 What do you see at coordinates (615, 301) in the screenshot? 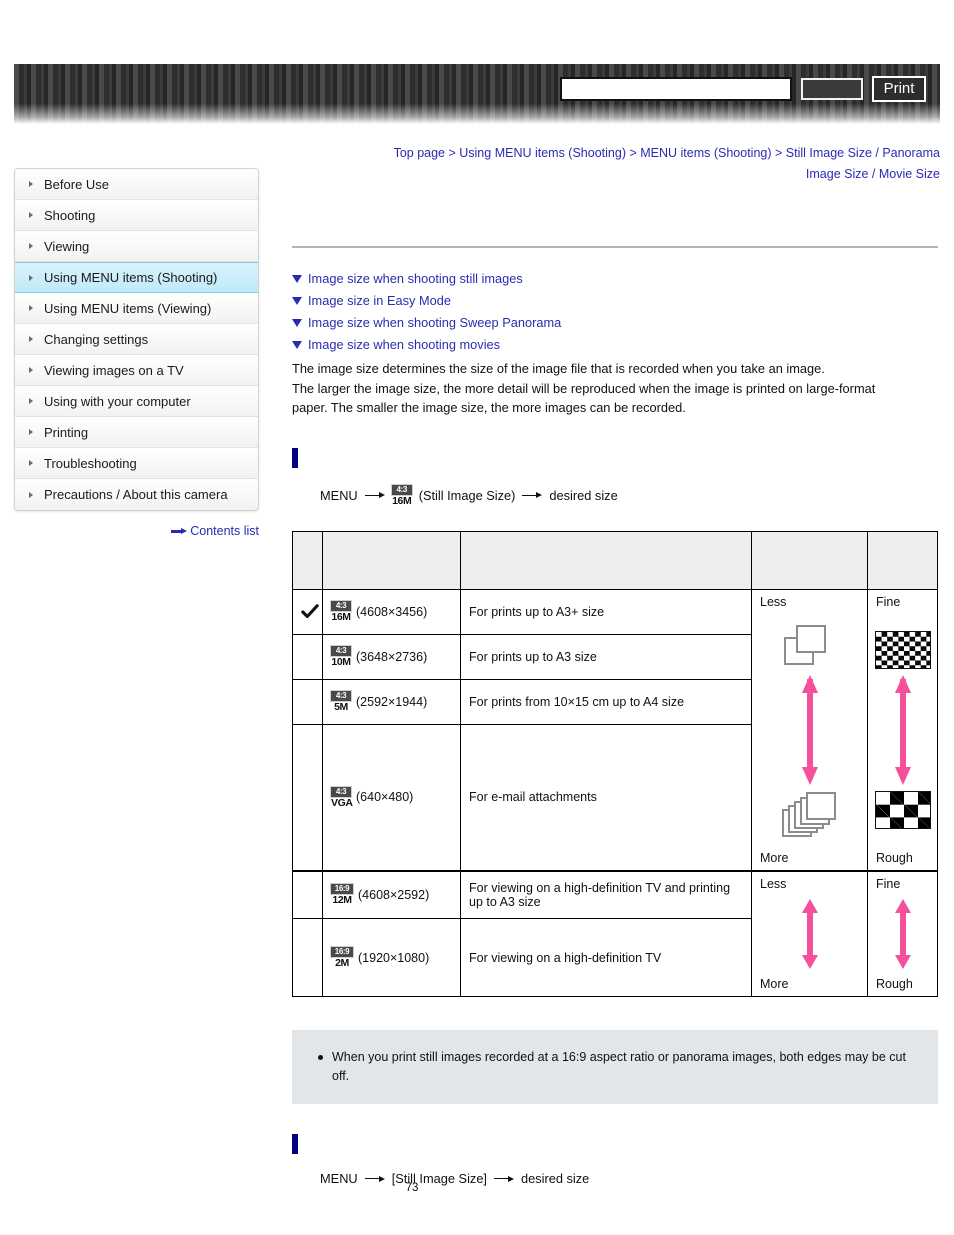
I see `anchor-link-easy-mode: Image size in Easy Mode` at bounding box center [615, 301].